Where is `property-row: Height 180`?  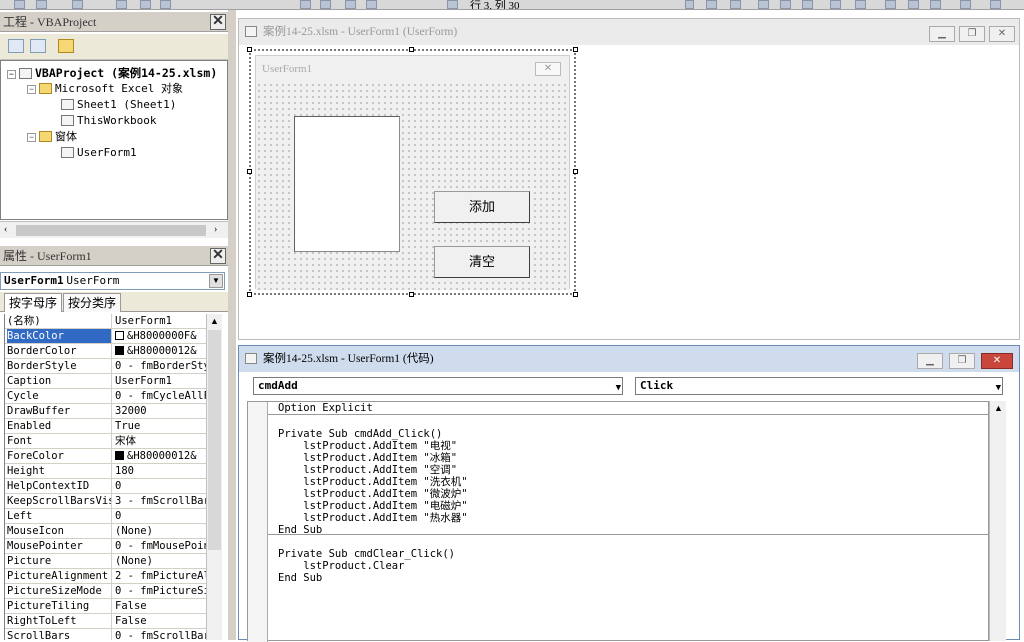
property-row: Height 180 is located at coordinates (105, 471).